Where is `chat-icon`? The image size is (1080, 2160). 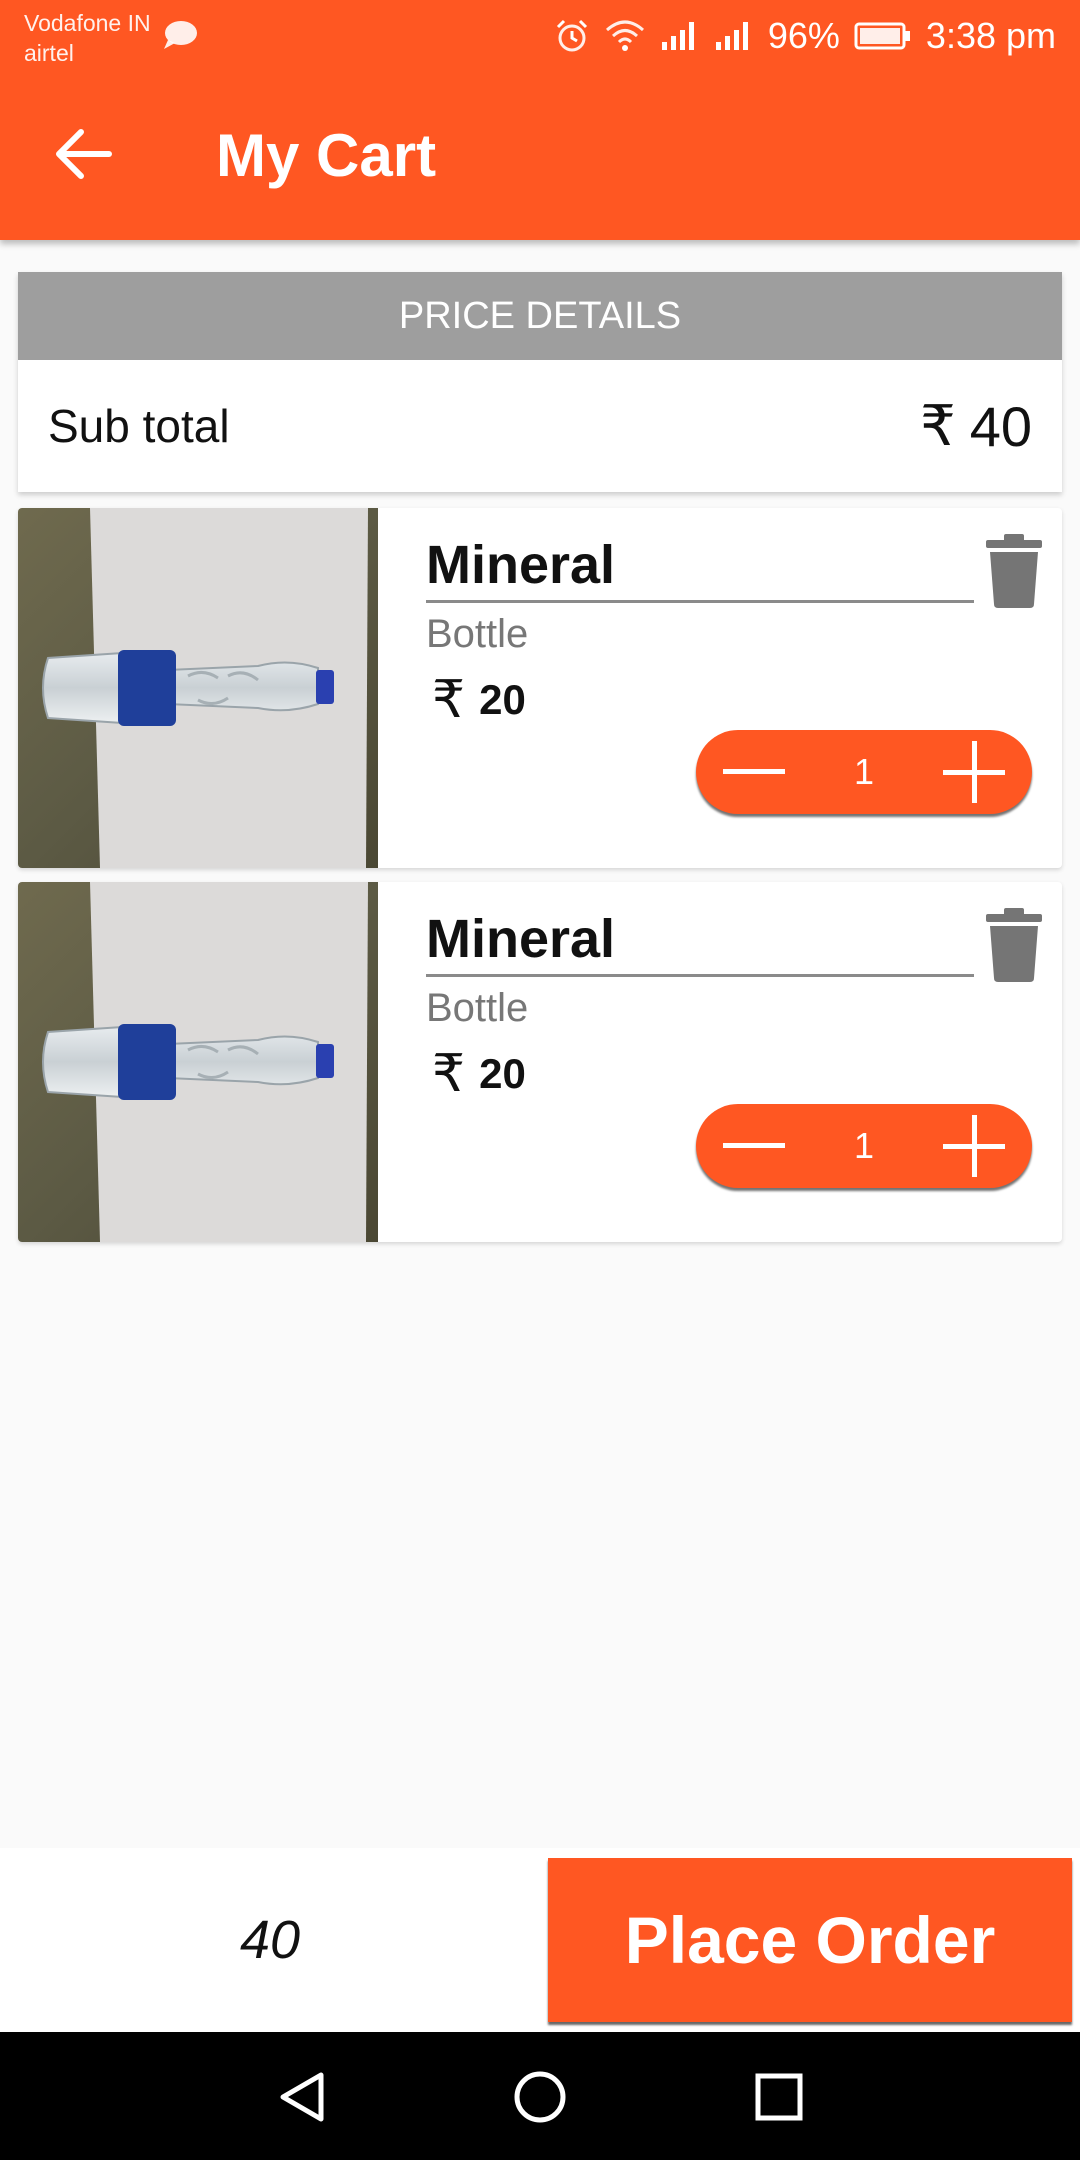
chat-icon is located at coordinates (180, 35).